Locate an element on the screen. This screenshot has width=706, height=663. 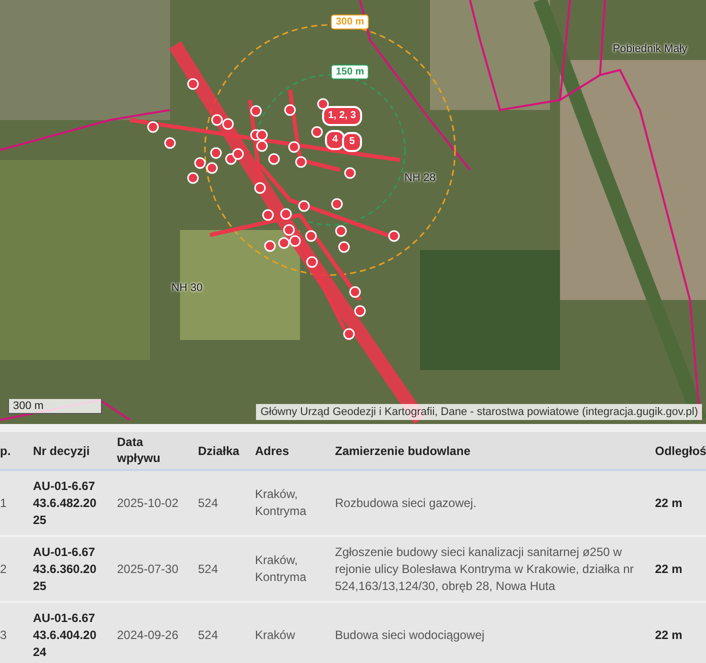
table-cell: Rozbudowa sieci gazowej. is located at coordinates (405, 503).